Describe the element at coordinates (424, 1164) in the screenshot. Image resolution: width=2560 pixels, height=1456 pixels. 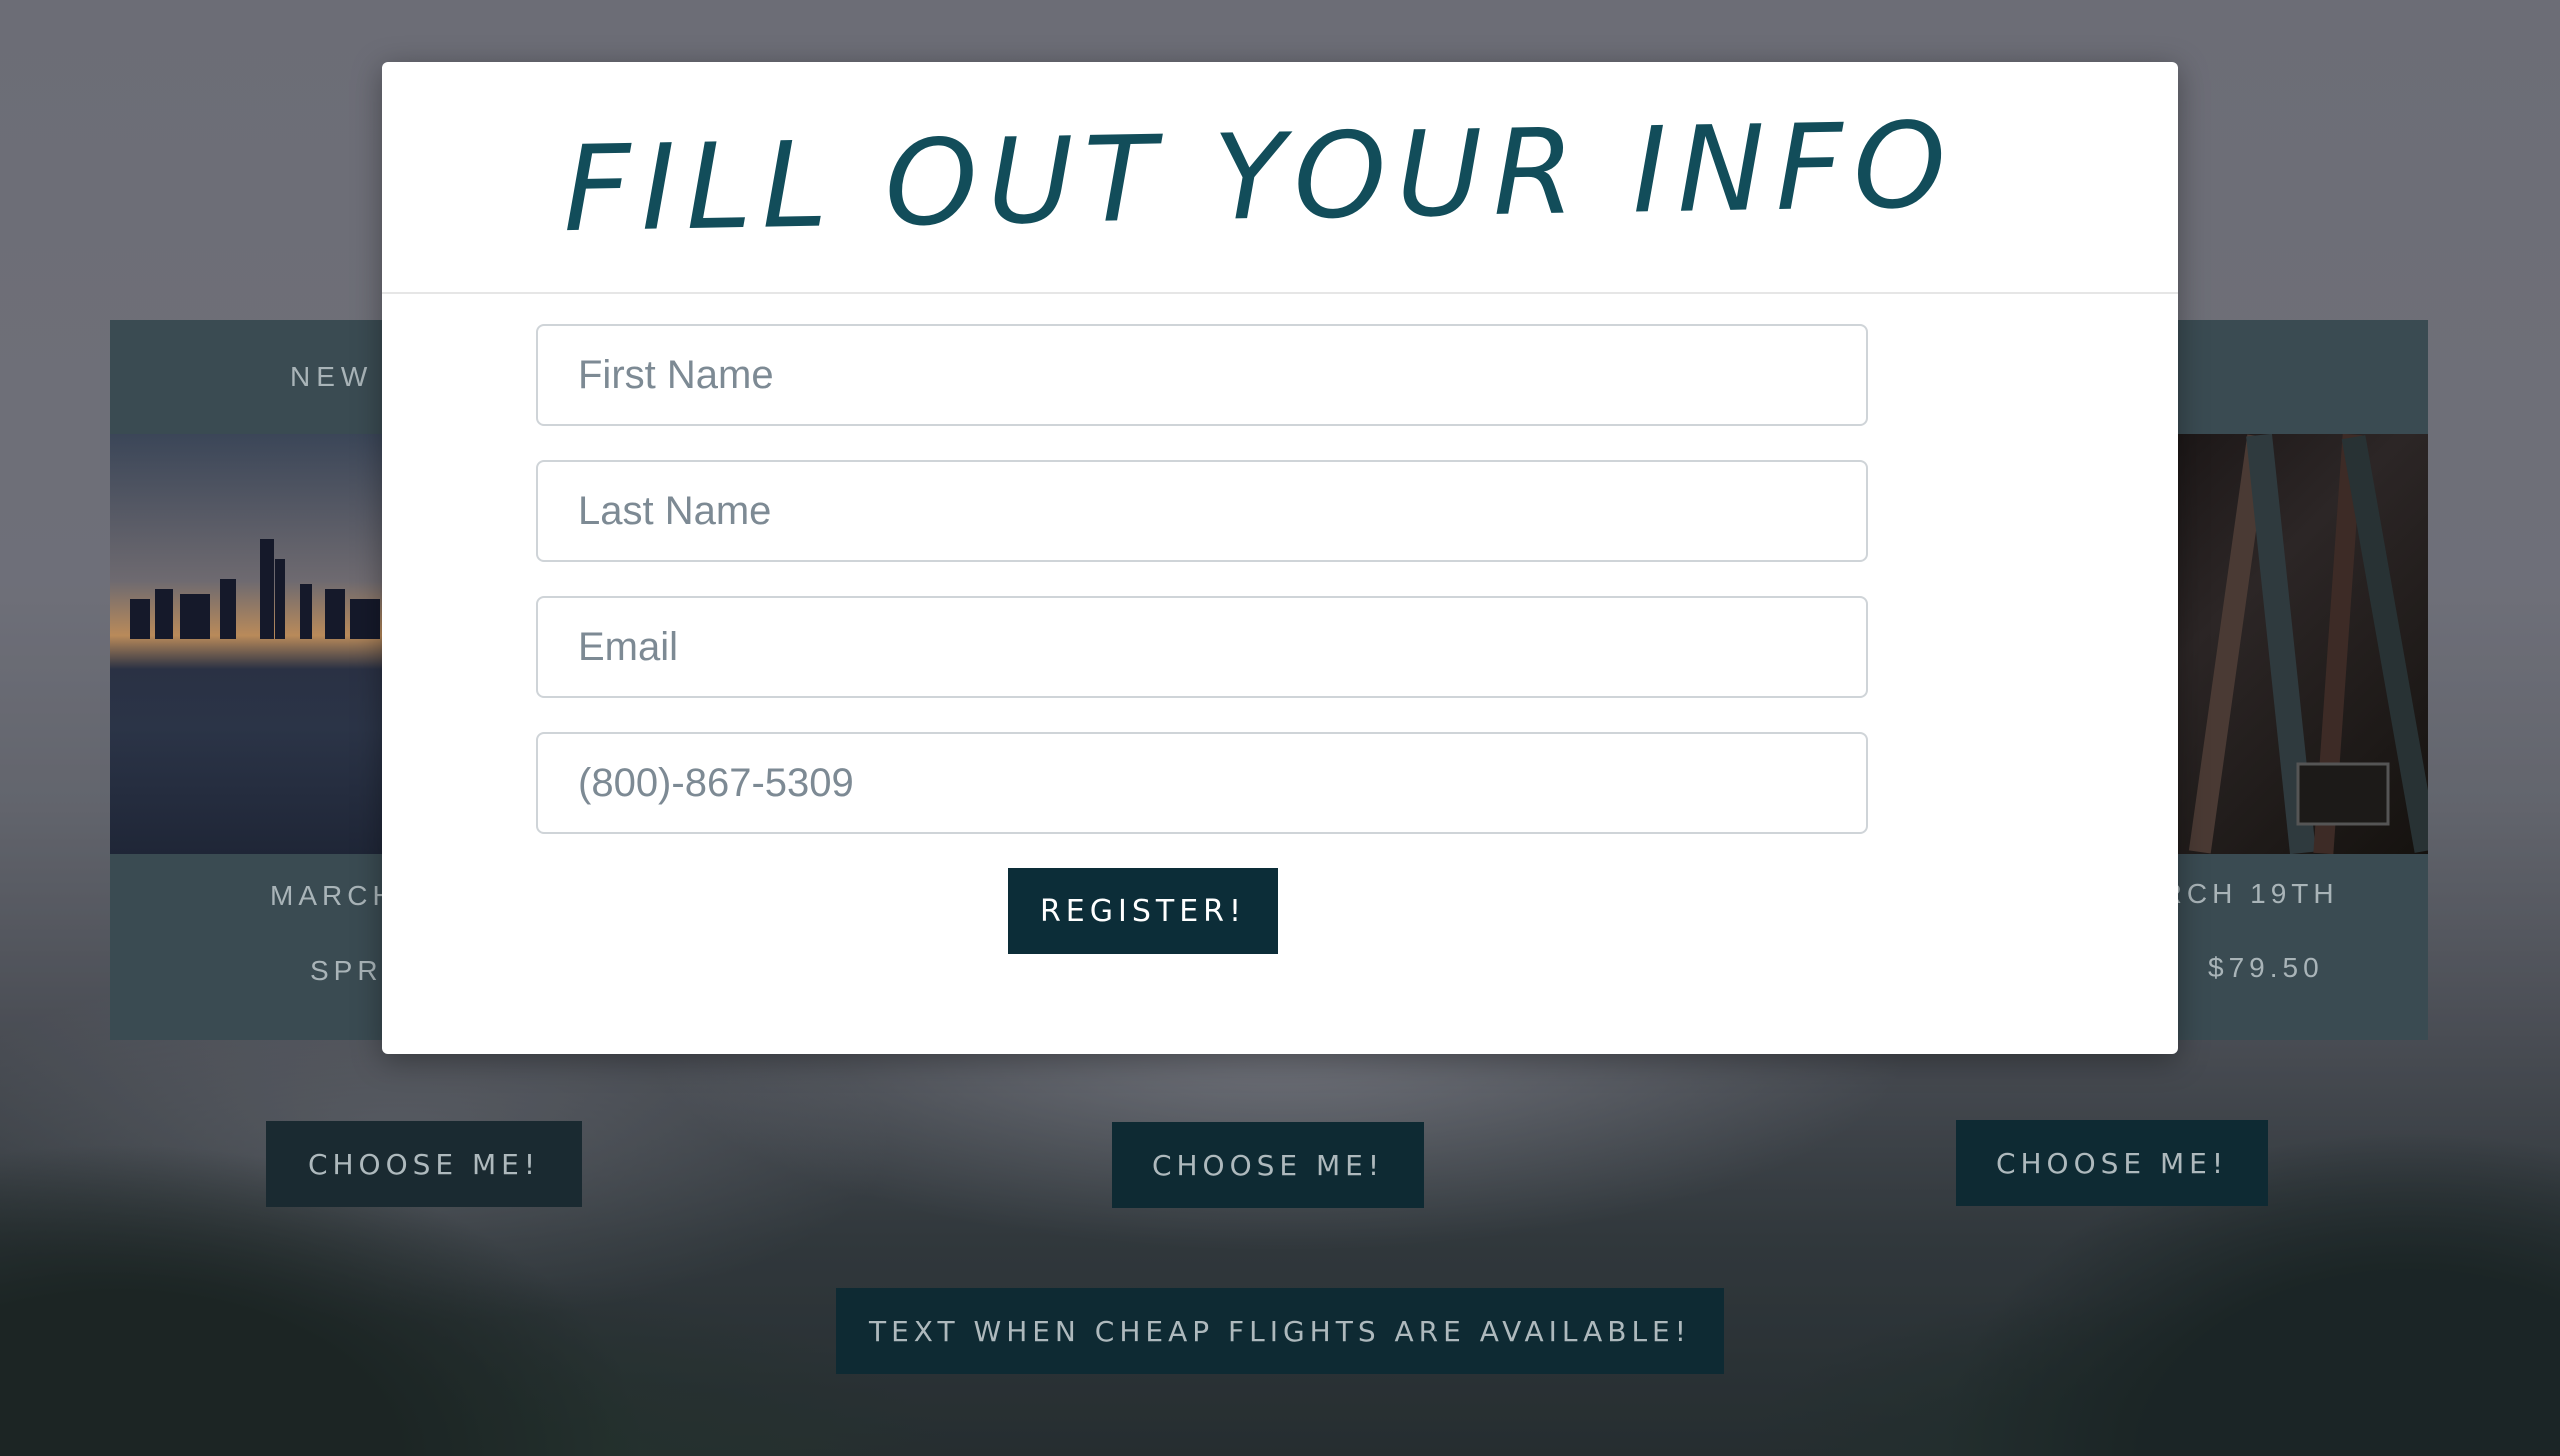
I see `choose-button-1: CHOOSE ME!` at that location.